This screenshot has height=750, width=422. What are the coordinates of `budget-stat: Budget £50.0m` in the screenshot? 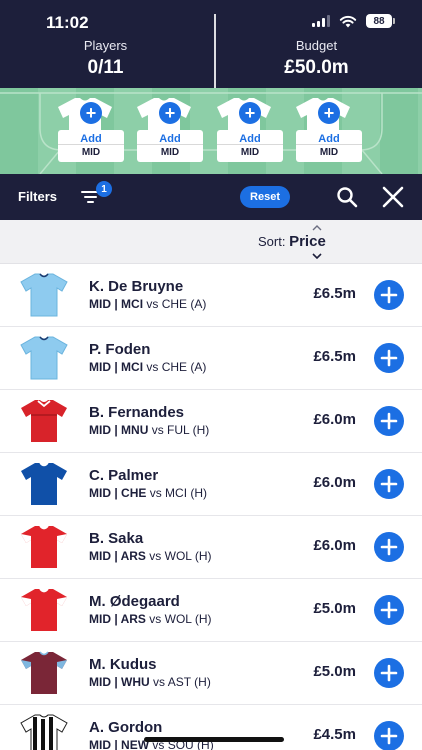 It's located at (316, 58).